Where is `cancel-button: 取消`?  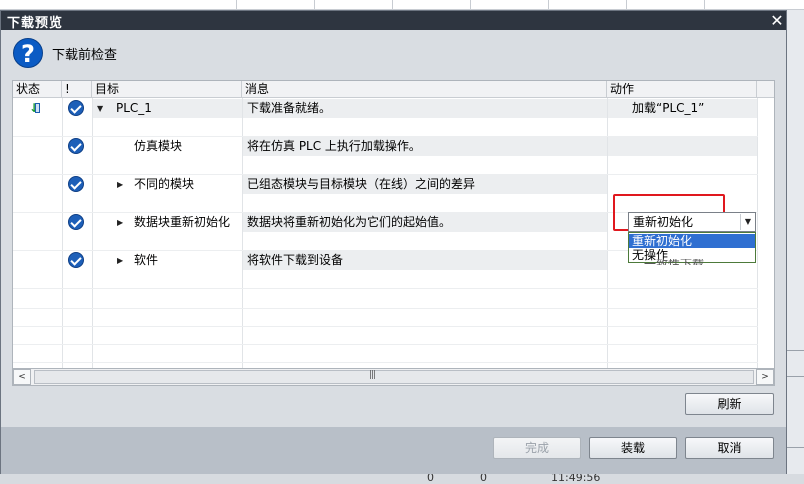
cancel-button: 取消 is located at coordinates (729, 448).